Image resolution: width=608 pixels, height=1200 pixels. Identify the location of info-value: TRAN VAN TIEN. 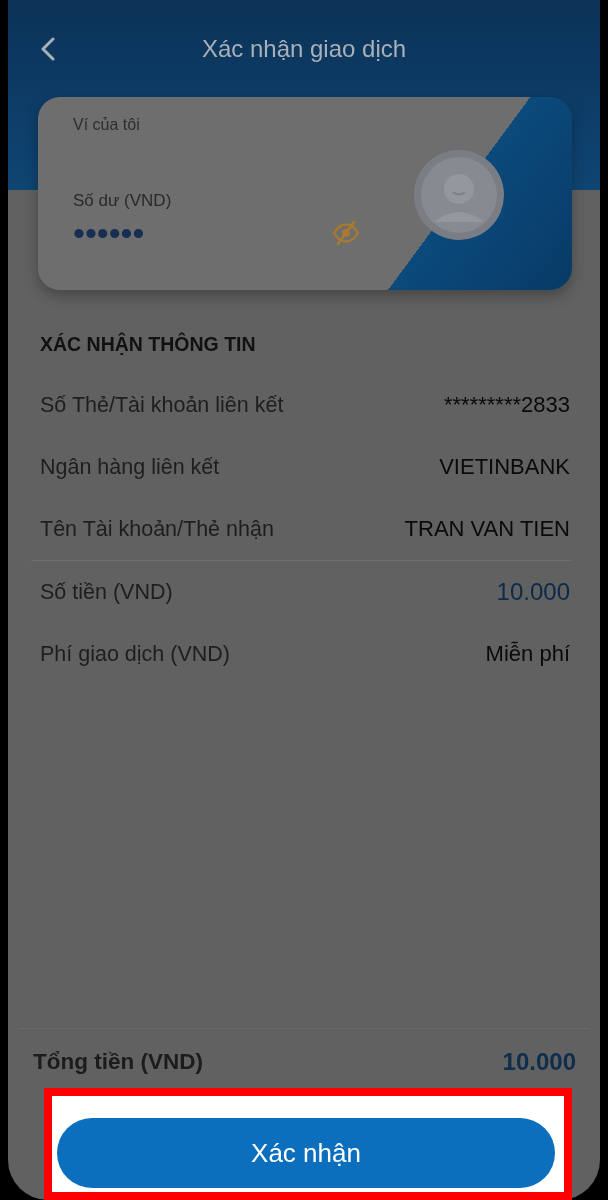
(487, 529).